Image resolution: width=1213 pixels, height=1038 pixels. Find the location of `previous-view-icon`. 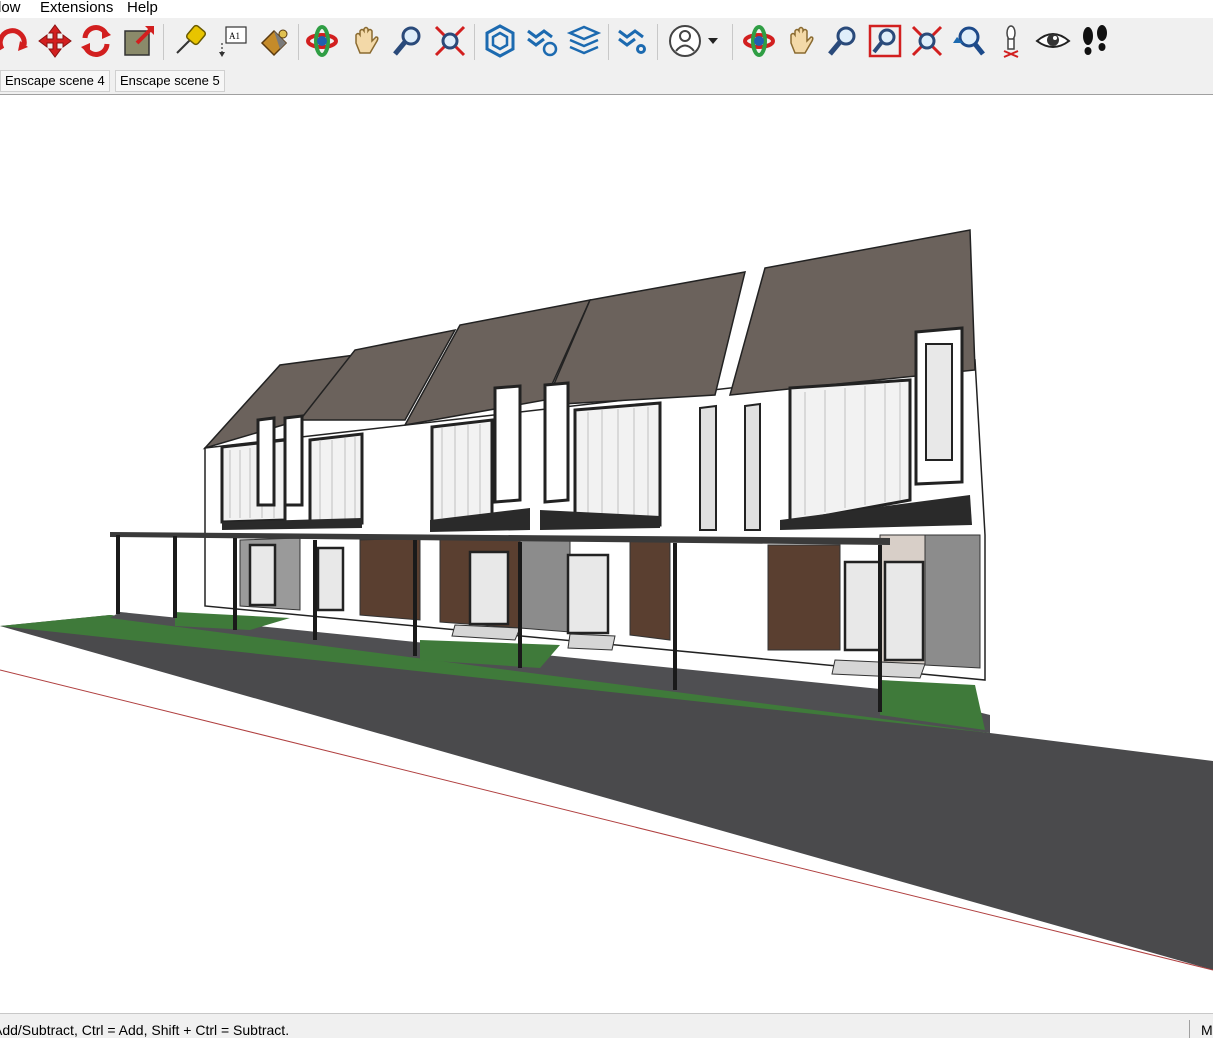

previous-view-icon is located at coordinates (969, 41).